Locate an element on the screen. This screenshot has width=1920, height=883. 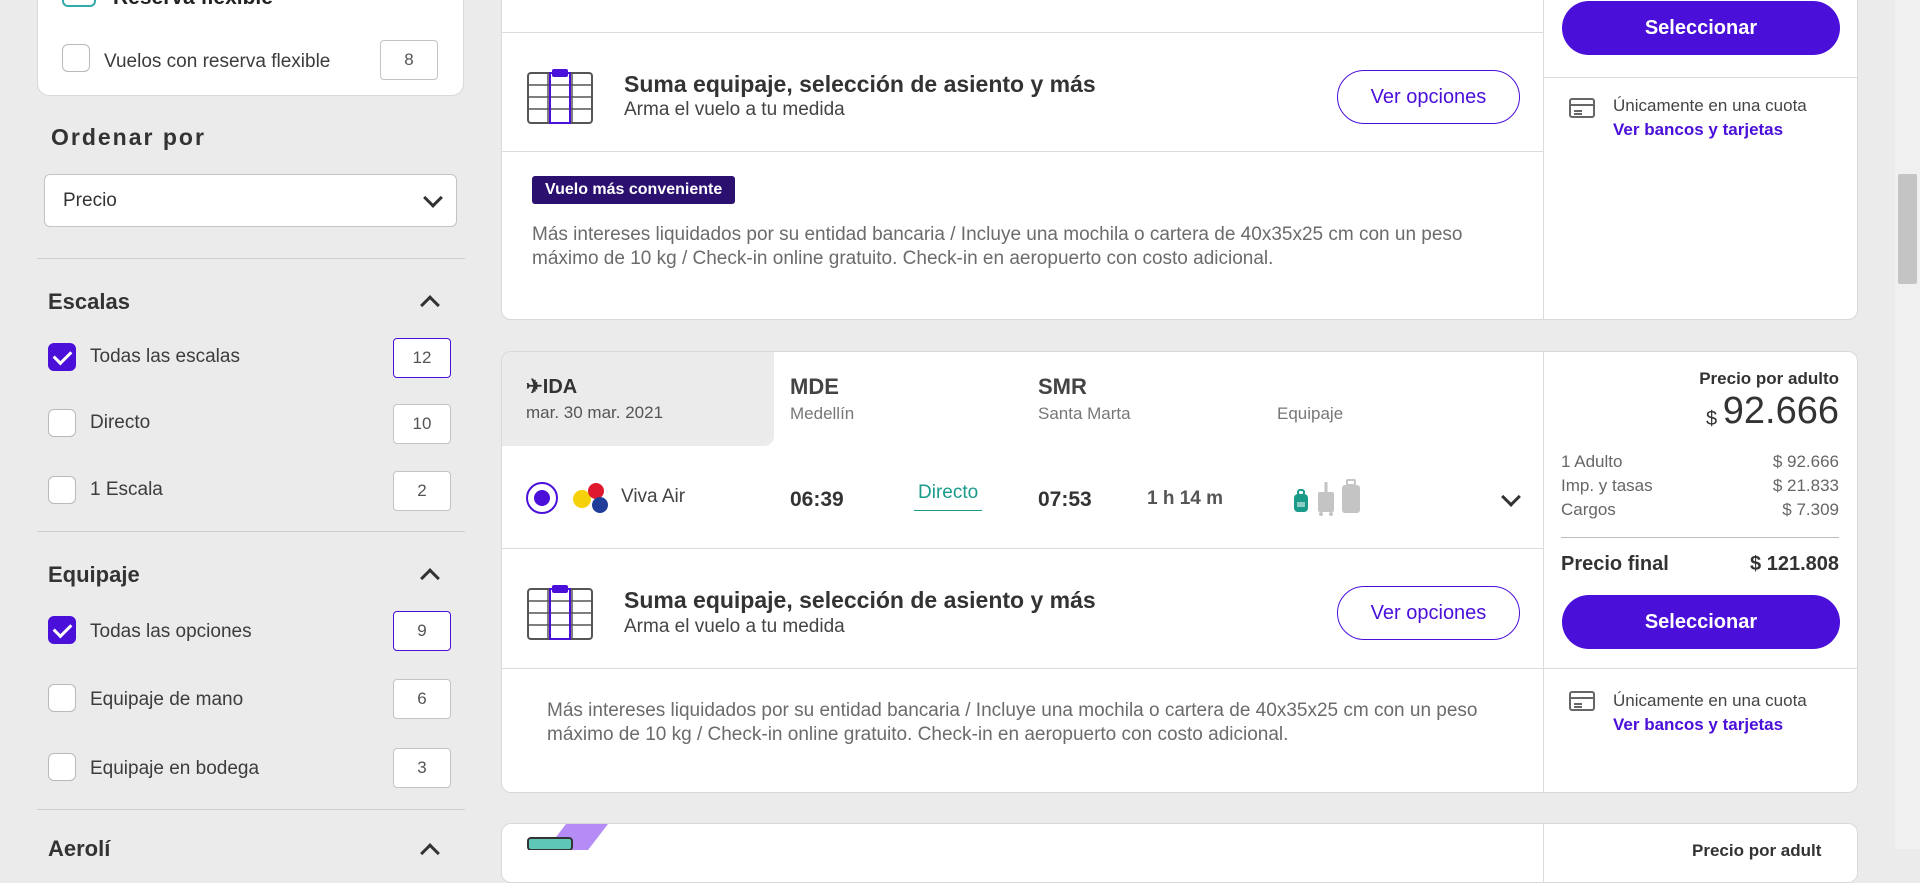
baggage-column-label: Equipaje is located at coordinates (1310, 413).